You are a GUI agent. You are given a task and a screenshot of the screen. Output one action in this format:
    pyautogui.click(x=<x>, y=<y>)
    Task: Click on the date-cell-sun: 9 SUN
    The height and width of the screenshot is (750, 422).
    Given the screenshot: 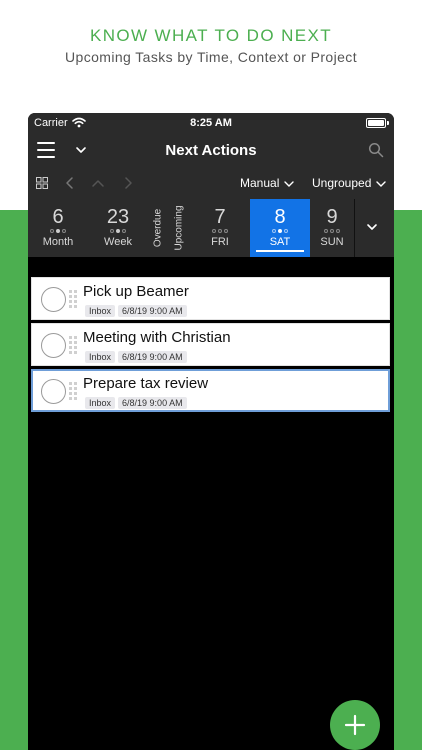 What is the action you would take?
    pyautogui.click(x=332, y=228)
    